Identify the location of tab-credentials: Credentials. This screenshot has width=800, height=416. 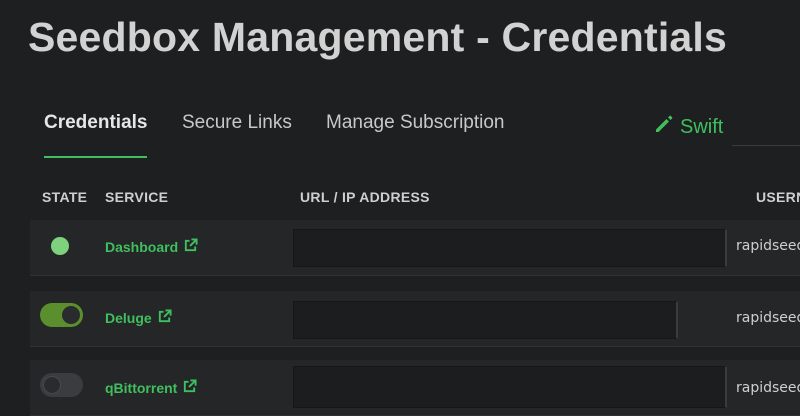
(96, 135).